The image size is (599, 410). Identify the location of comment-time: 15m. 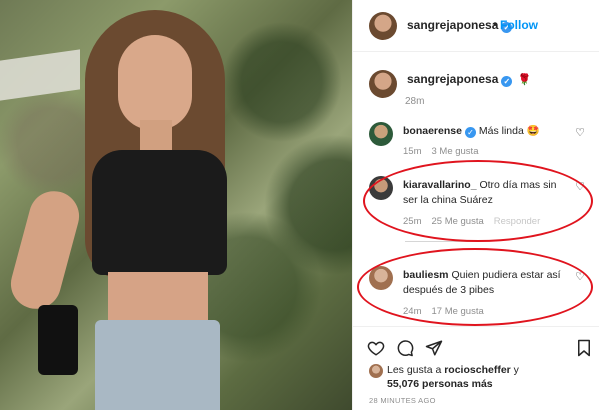
(412, 151).